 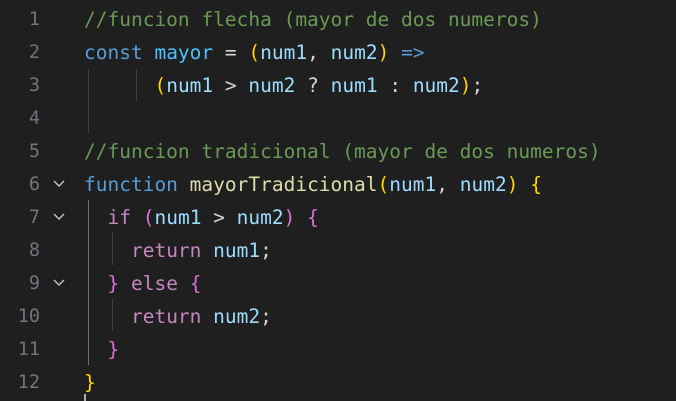 What do you see at coordinates (34, 184) in the screenshot?
I see `line-number: 6` at bounding box center [34, 184].